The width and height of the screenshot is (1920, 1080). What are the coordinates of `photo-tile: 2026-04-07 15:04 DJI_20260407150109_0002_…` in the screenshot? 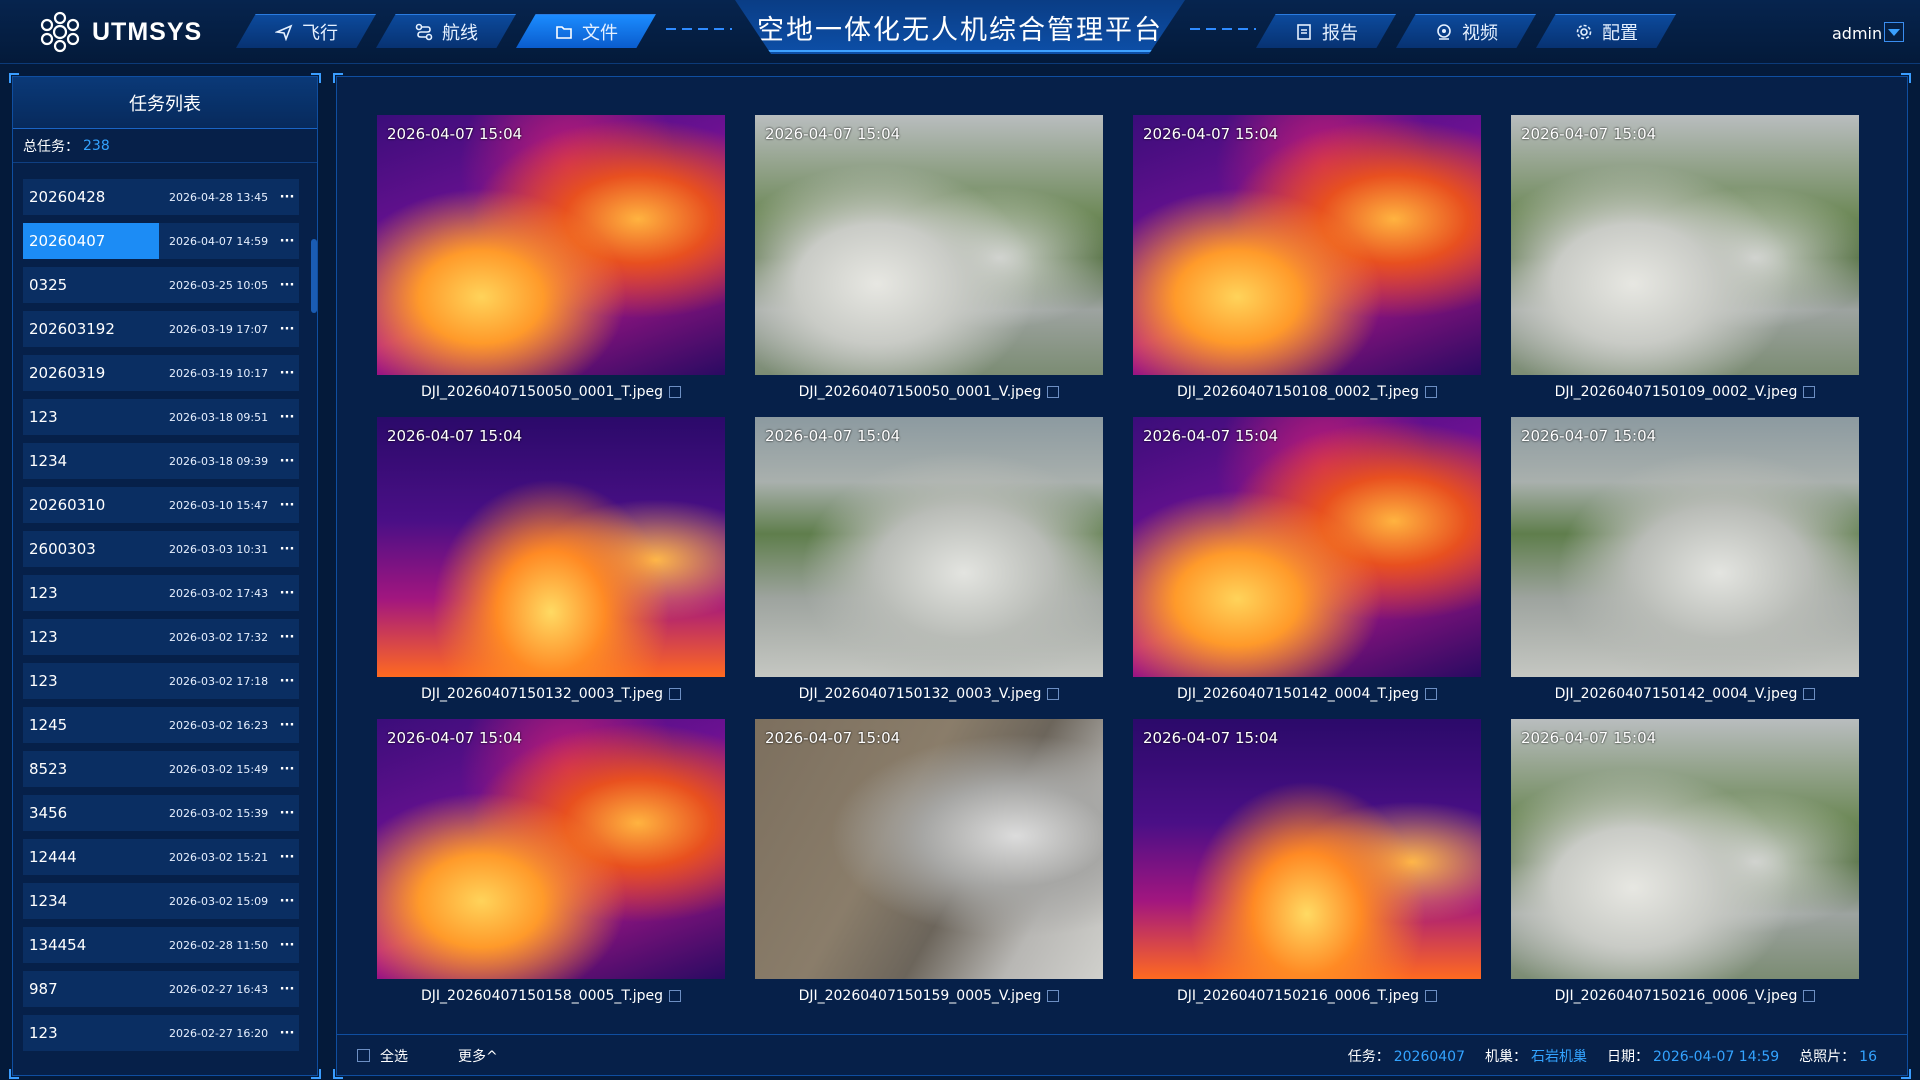 It's located at (1685, 262).